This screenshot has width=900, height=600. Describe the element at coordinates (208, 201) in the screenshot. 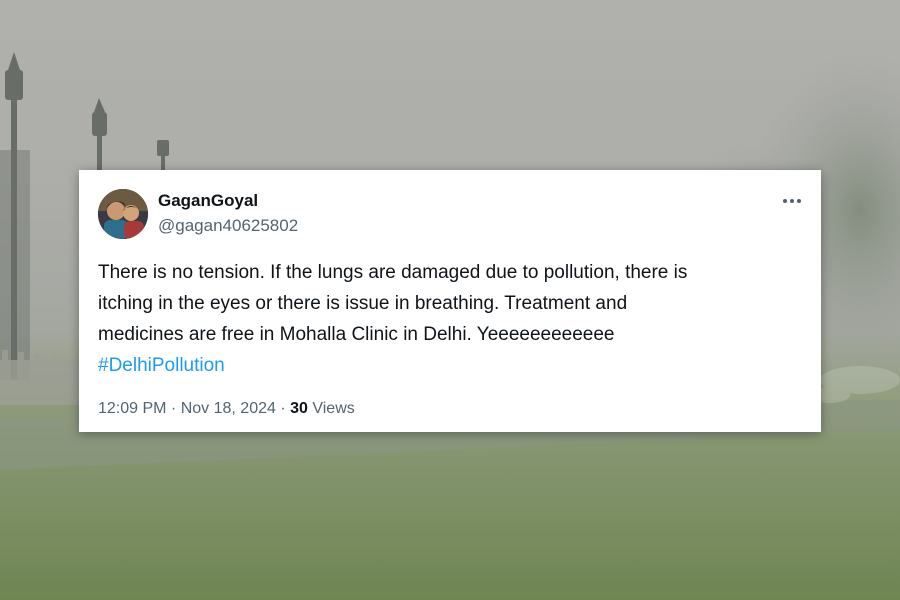

I see `display-name: GaganGoyal` at that location.